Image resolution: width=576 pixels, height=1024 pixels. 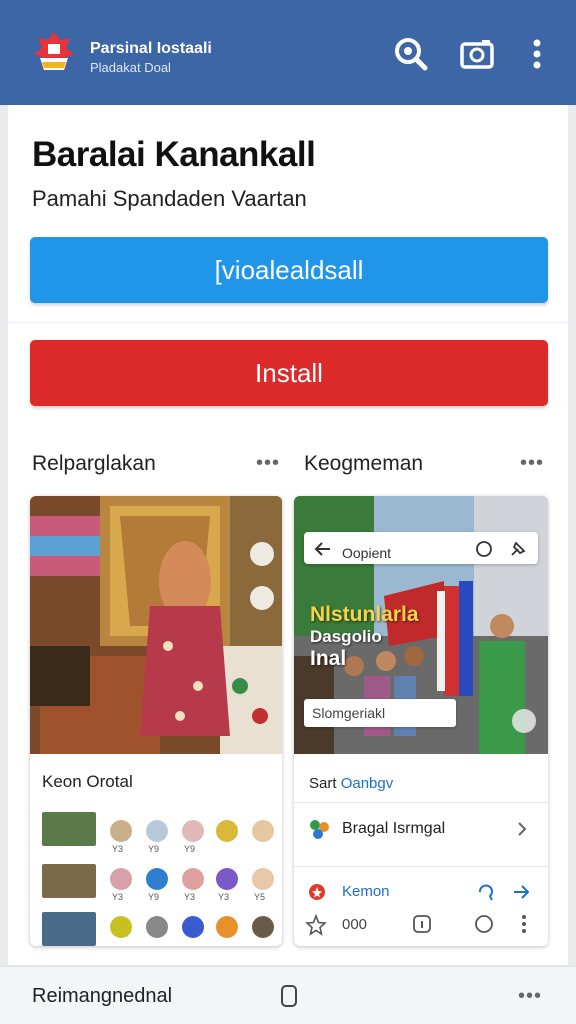 I want to click on star-icon, so click(x=316, y=925).